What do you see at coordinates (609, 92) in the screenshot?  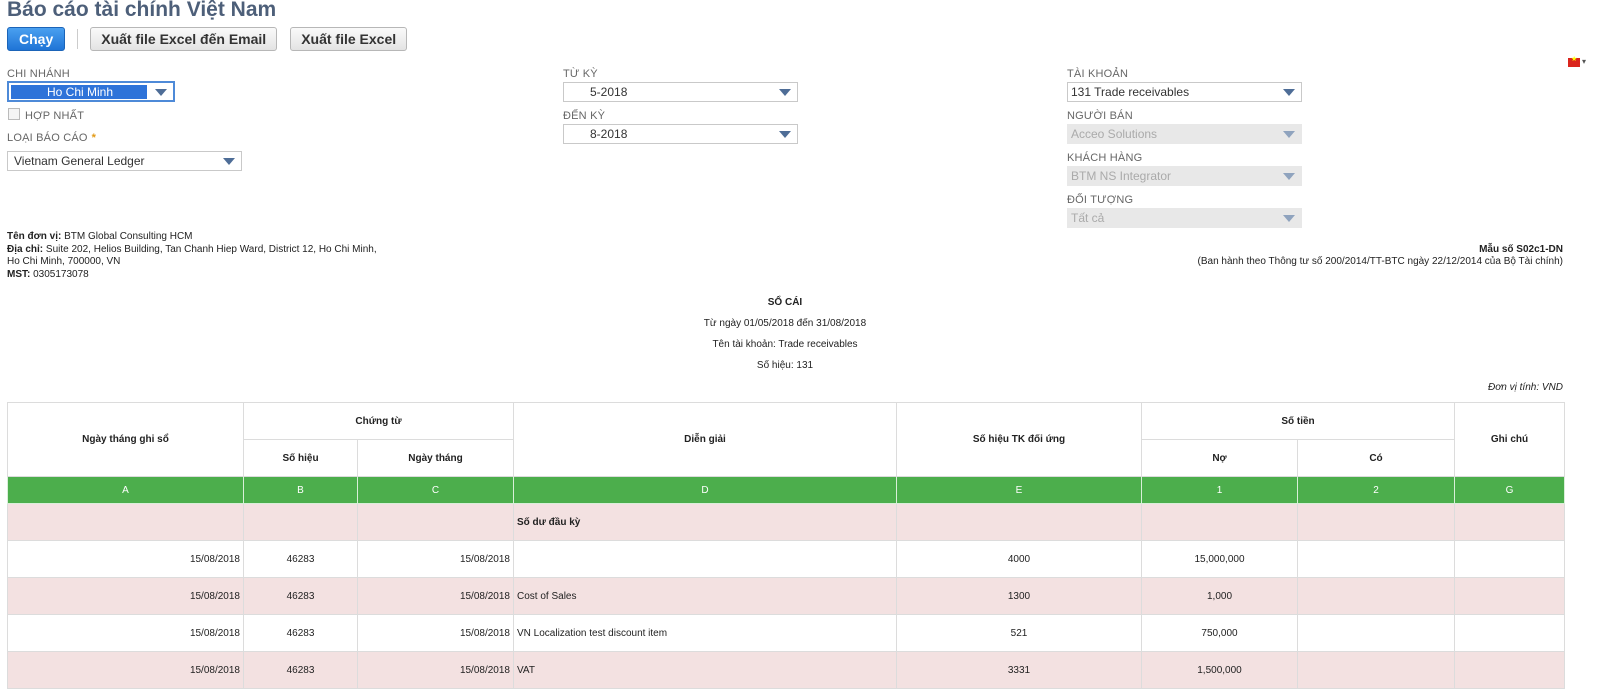 I see `from-period-value: 5-2018` at bounding box center [609, 92].